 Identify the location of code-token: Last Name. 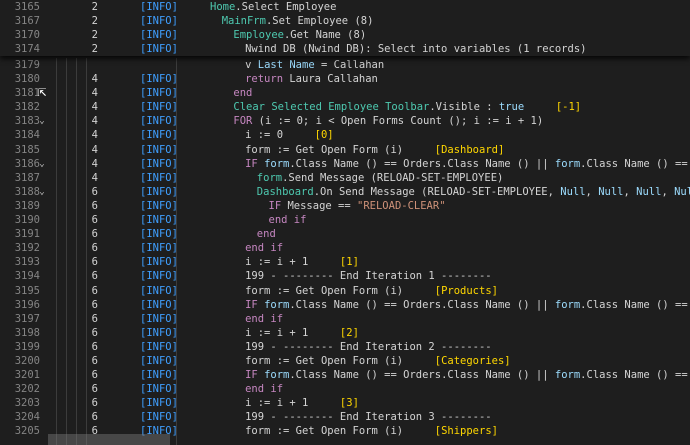
(286, 65).